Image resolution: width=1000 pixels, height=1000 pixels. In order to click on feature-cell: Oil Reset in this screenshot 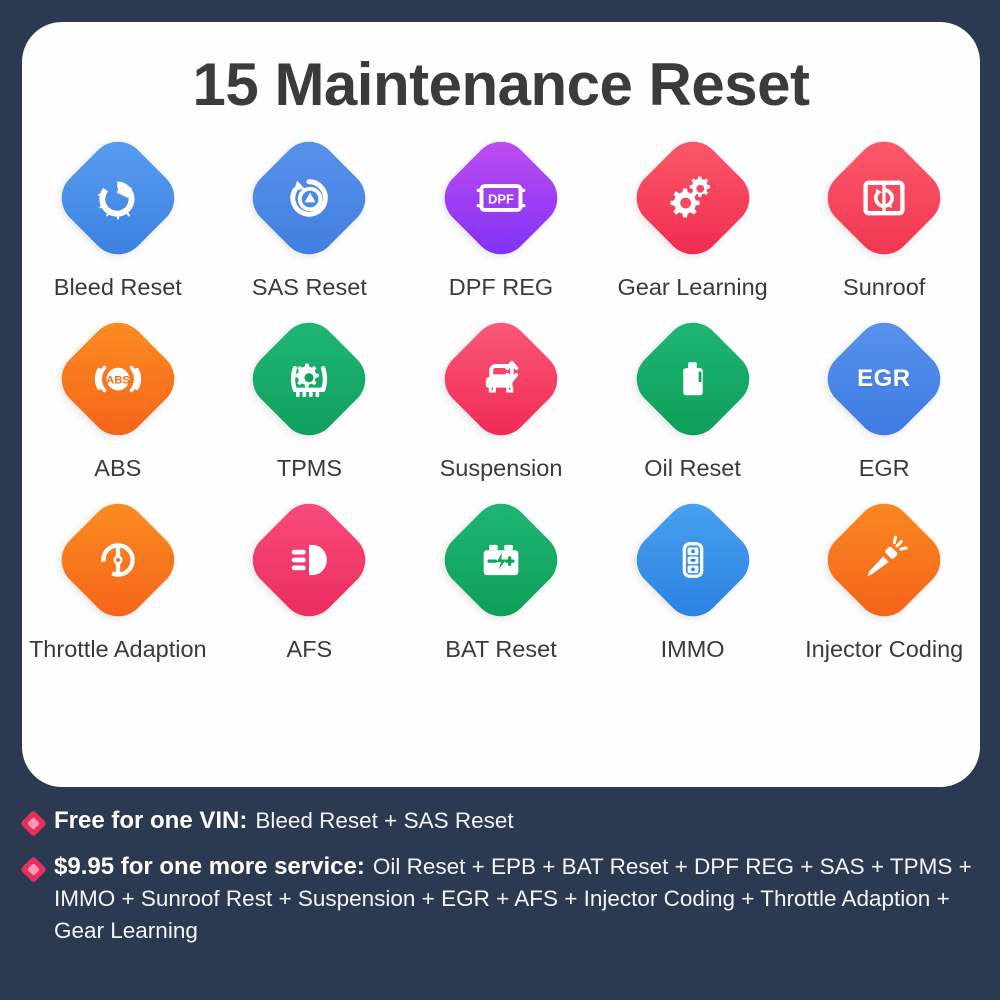, I will do `click(693, 396)`.